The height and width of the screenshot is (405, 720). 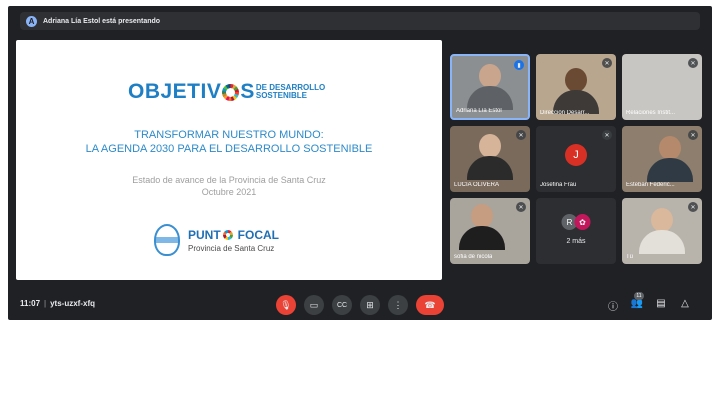 What do you see at coordinates (167, 240) in the screenshot?
I see `province-seal-icon` at bounding box center [167, 240].